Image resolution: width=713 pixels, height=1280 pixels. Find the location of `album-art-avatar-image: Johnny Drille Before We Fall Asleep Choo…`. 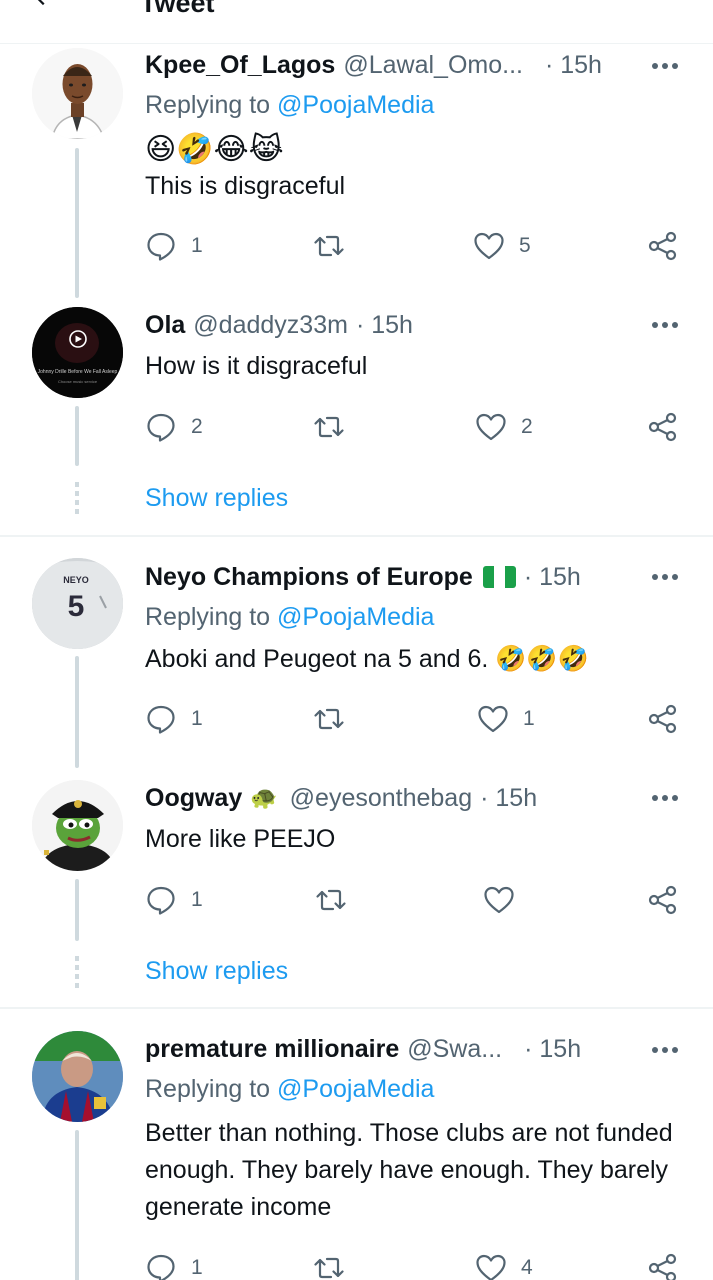

album-art-avatar-image: Johnny Drille Before We Fall Asleep Choo… is located at coordinates (77, 352).